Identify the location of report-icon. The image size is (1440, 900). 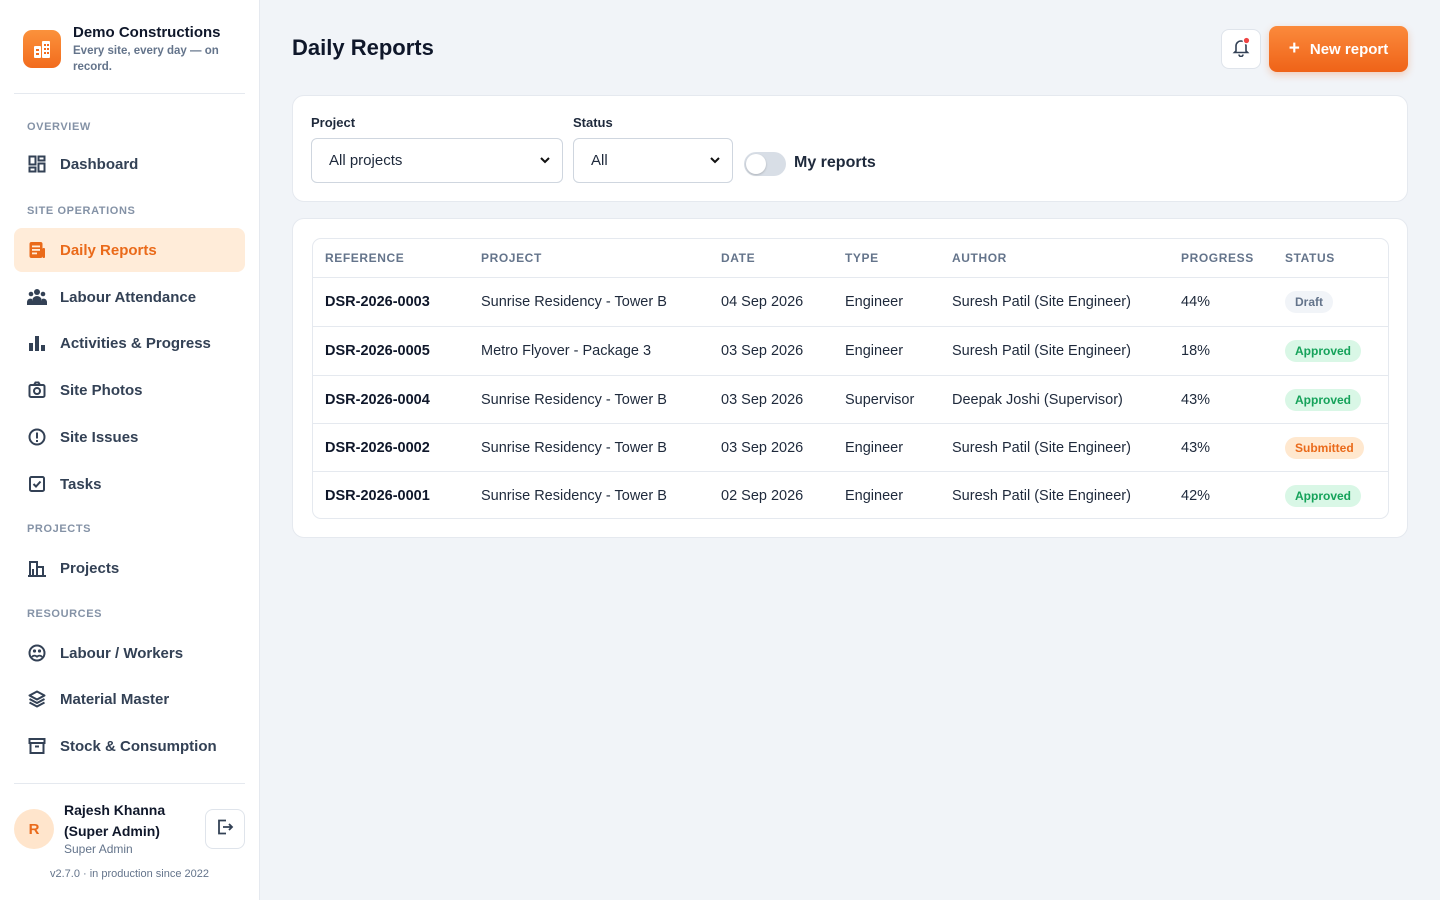
(37, 250).